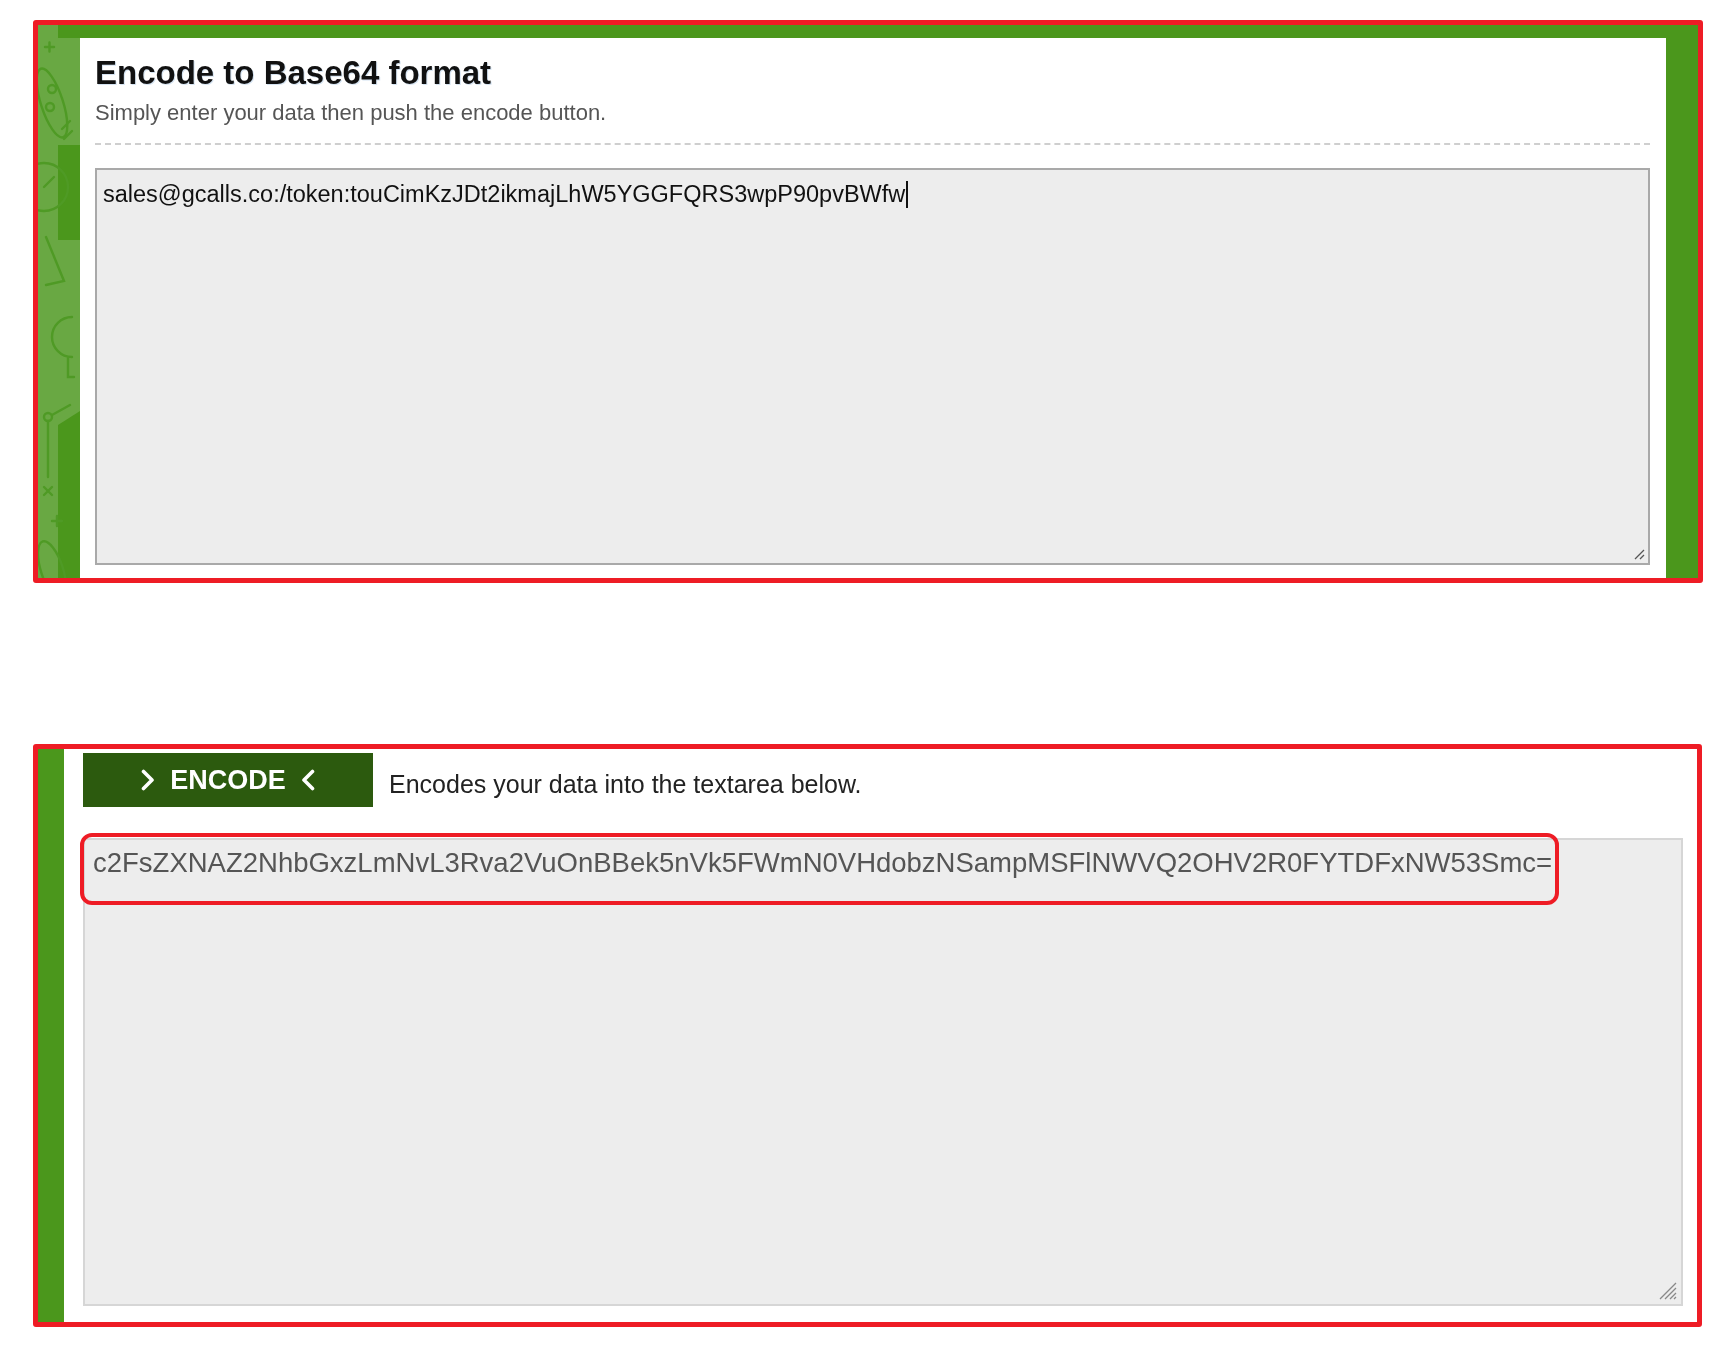 The width and height of the screenshot is (1734, 1348). What do you see at coordinates (307, 780) in the screenshot?
I see `chevron-left-icon` at bounding box center [307, 780].